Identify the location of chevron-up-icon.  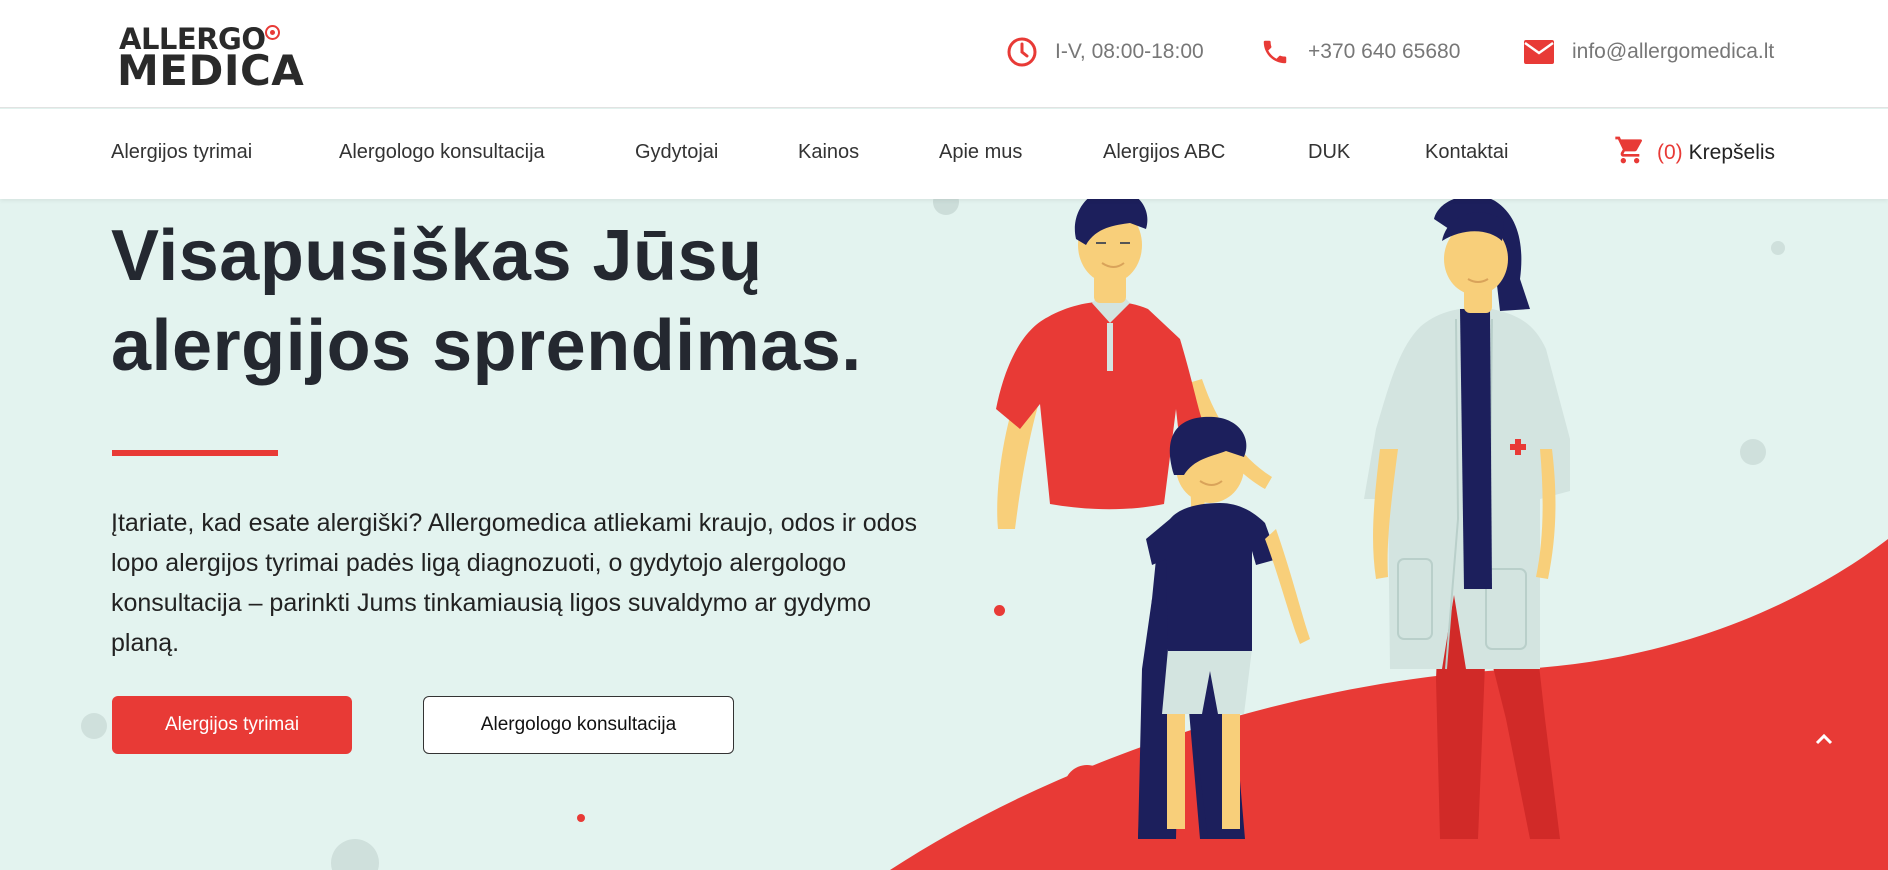
(1824, 741).